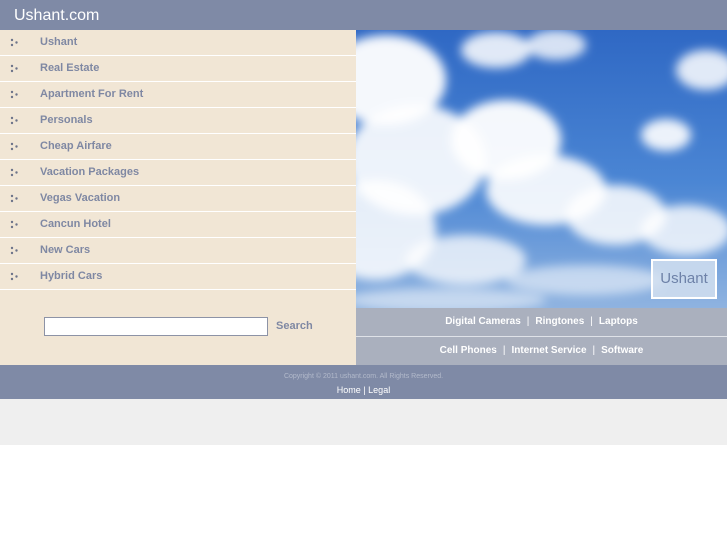 The image size is (727, 545). What do you see at coordinates (294, 326) in the screenshot?
I see `search-button: Search` at bounding box center [294, 326].